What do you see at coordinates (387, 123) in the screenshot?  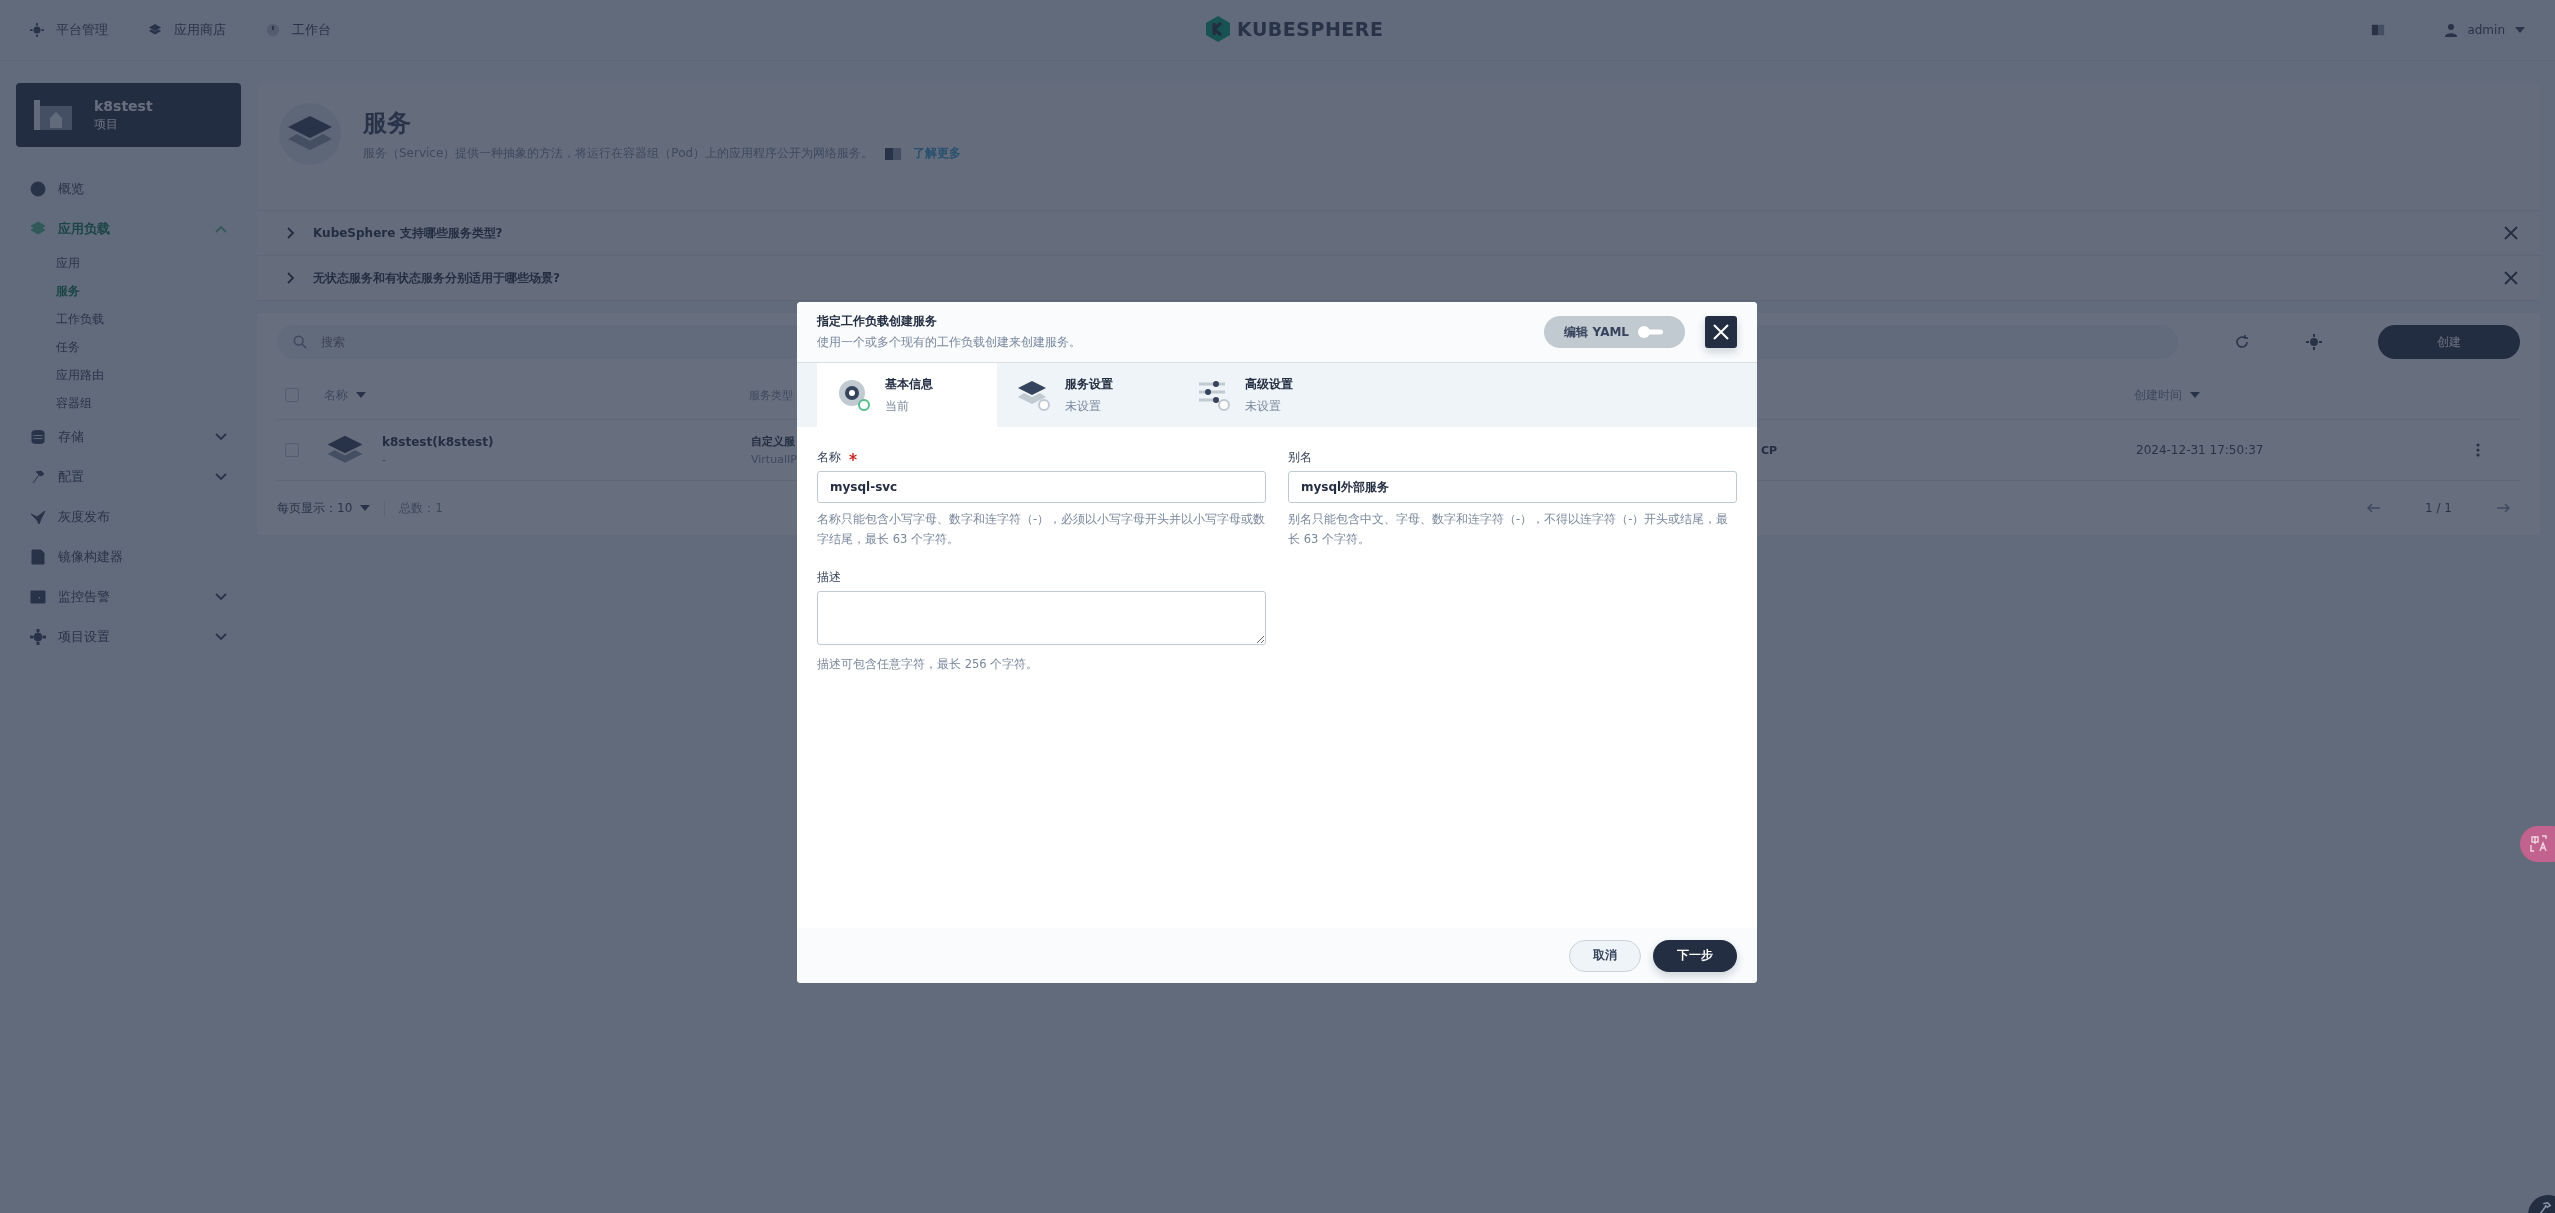 I see `page-title: 服务` at bounding box center [387, 123].